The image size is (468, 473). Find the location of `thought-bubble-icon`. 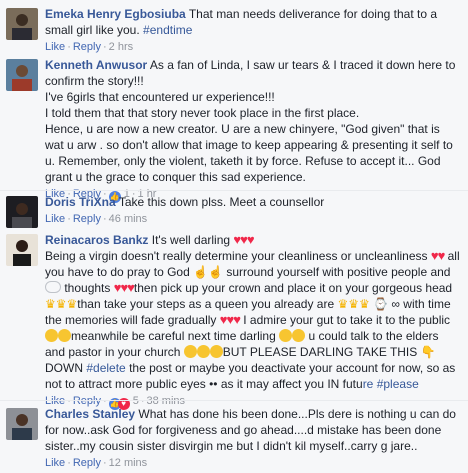

thought-bubble-icon is located at coordinates (53, 287).